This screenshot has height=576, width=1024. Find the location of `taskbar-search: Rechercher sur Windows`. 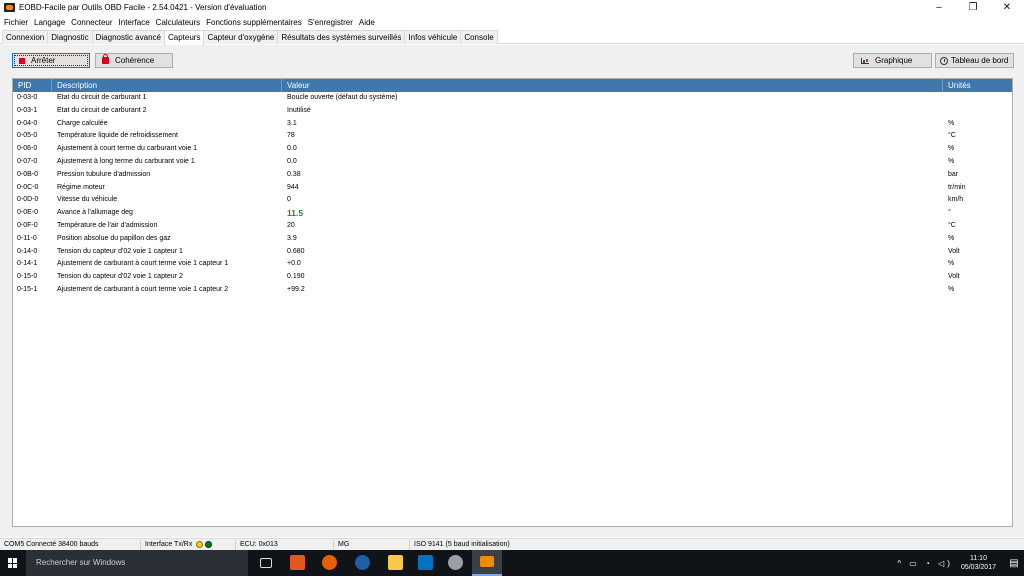

taskbar-search: Rechercher sur Windows is located at coordinates (137, 563).